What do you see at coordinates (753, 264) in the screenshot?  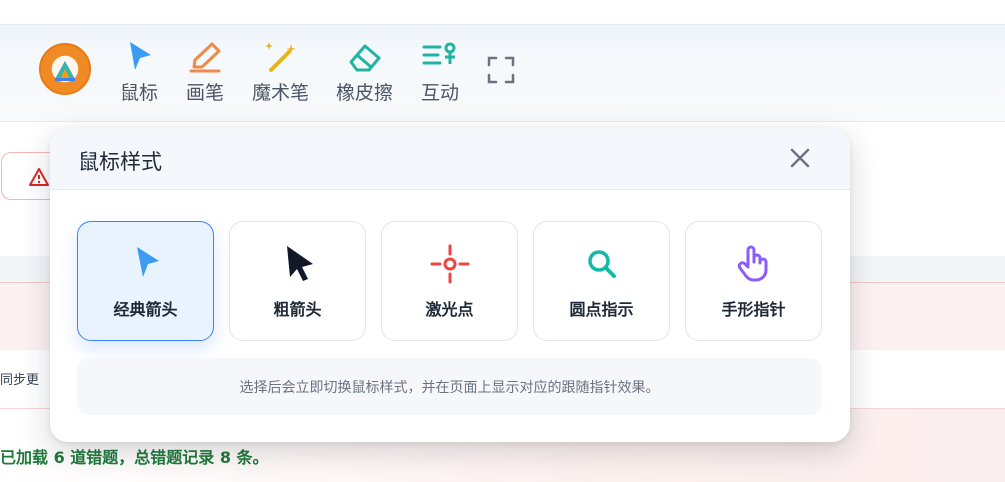 I see `hand-pointer-icon` at bounding box center [753, 264].